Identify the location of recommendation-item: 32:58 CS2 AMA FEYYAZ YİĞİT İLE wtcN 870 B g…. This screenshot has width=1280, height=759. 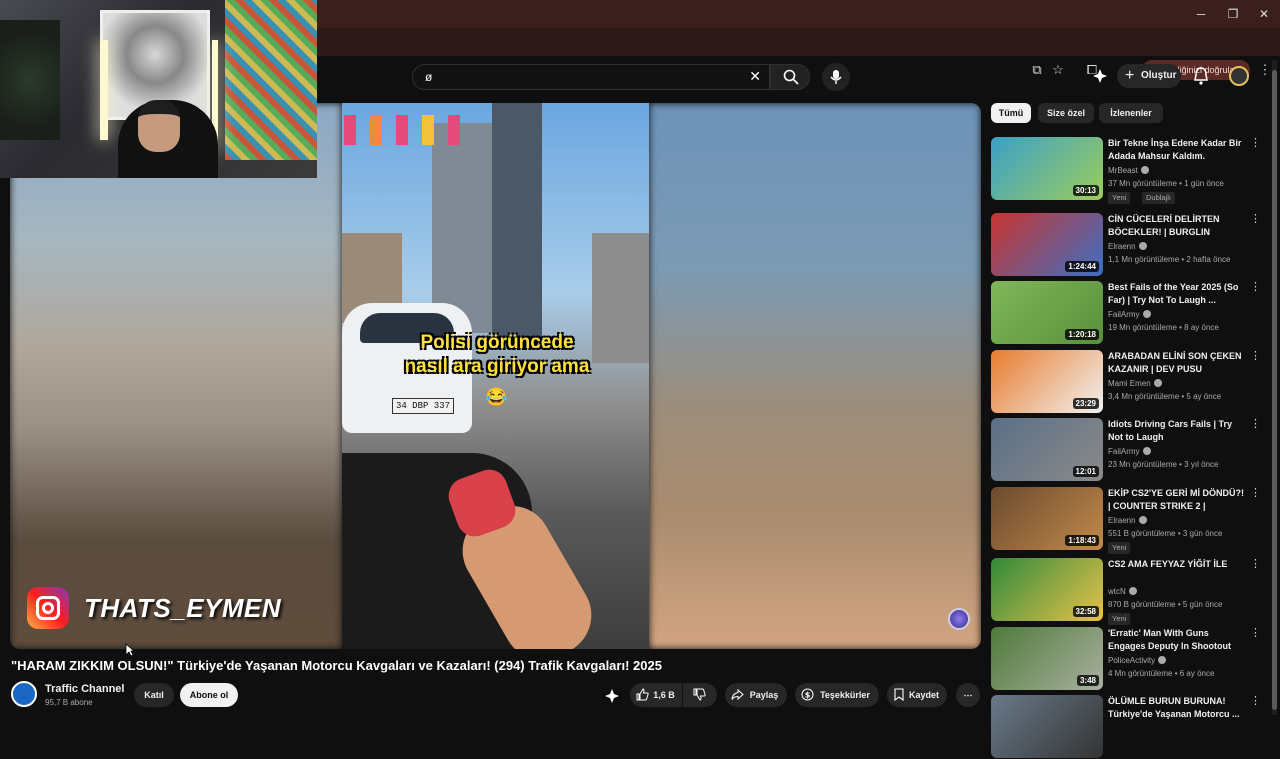
(1131, 591).